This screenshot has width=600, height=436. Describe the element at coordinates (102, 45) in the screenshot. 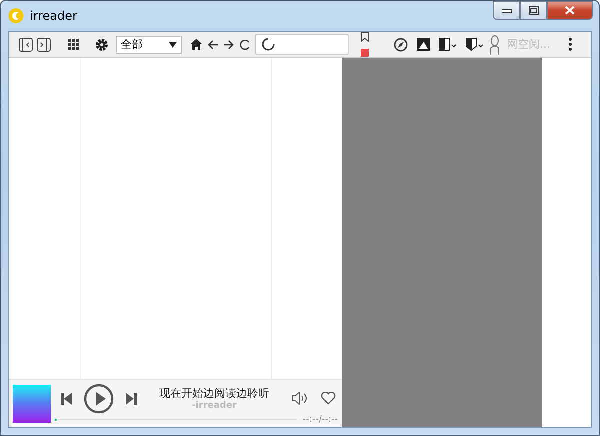

I see `settings-icon` at that location.